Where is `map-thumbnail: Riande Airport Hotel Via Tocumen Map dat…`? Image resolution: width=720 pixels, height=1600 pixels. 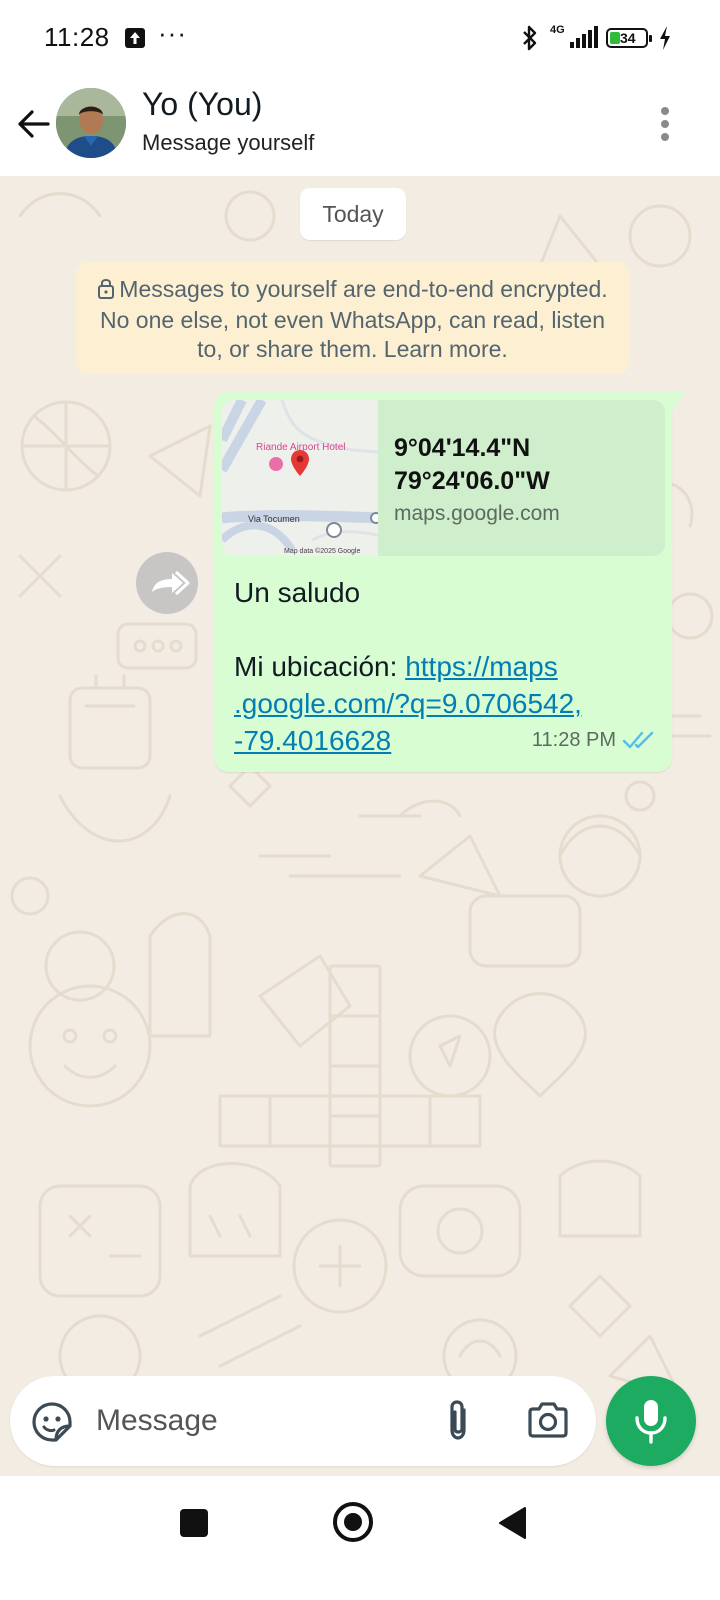
map-thumbnail: Riande Airport Hotel Via Tocumen Map dat… is located at coordinates (300, 478).